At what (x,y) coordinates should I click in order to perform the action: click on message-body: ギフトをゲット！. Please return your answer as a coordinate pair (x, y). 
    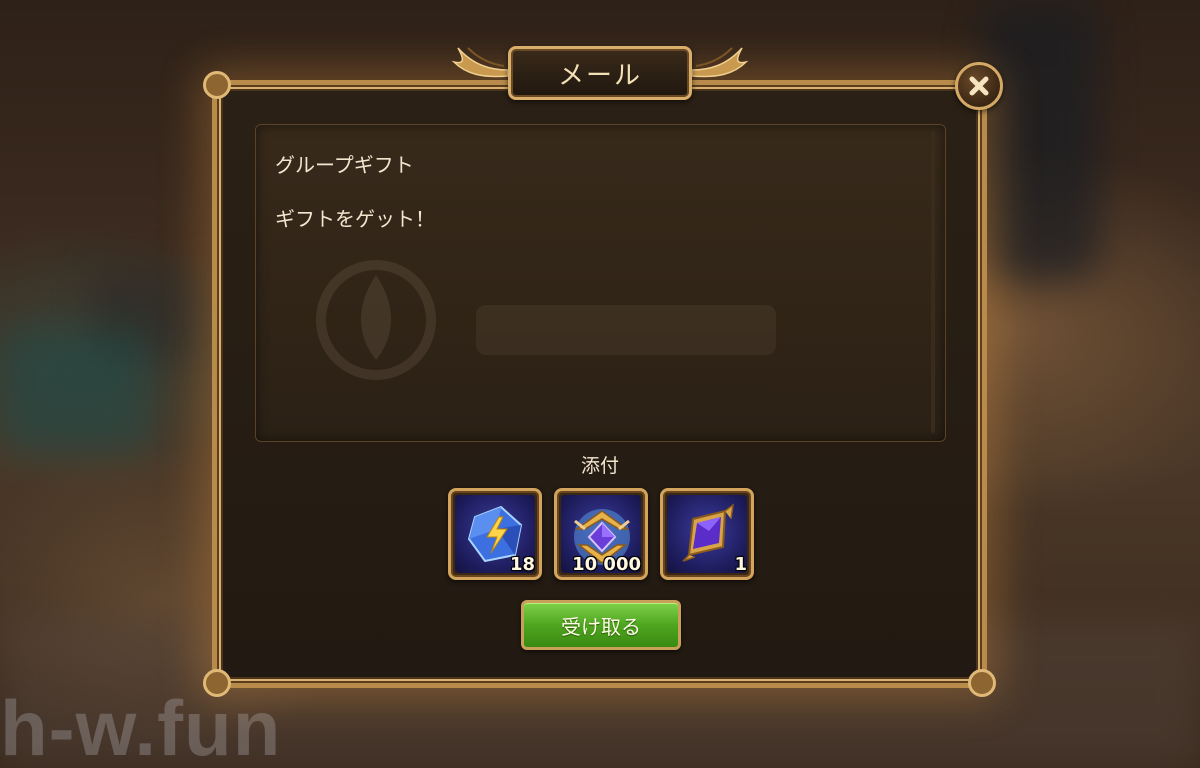
    Looking at the image, I should click on (355, 219).